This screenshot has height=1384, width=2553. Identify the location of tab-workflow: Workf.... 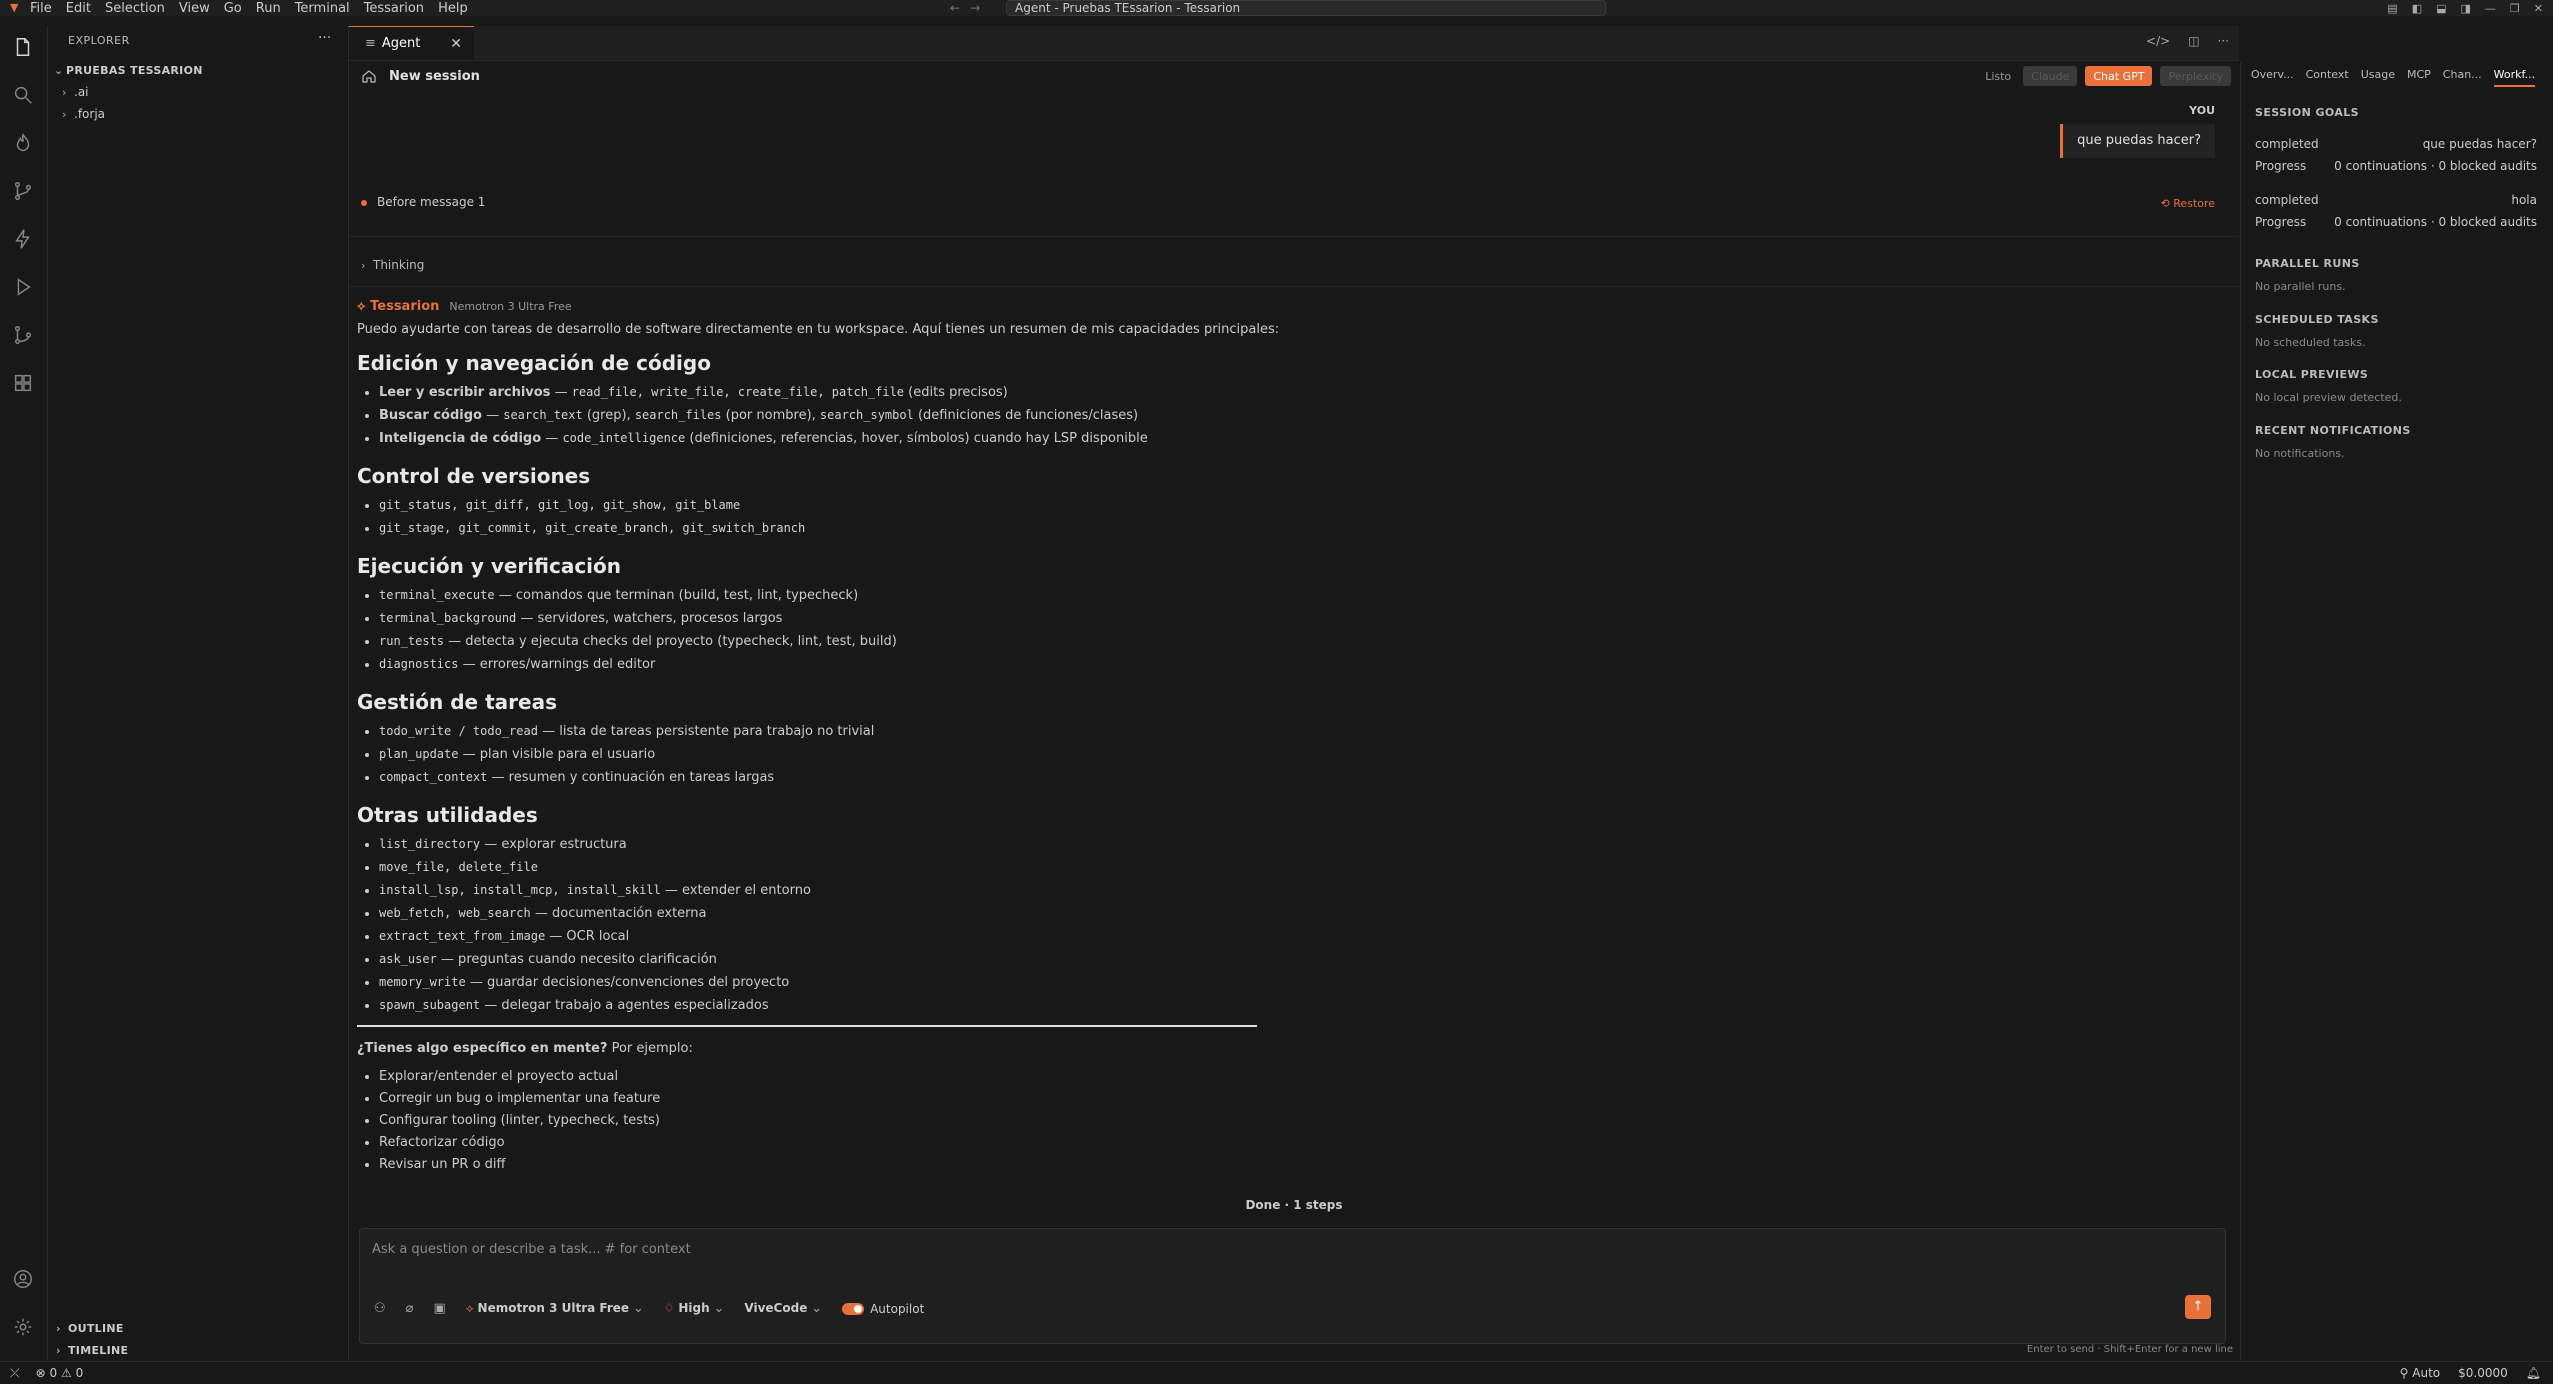
(2514, 77).